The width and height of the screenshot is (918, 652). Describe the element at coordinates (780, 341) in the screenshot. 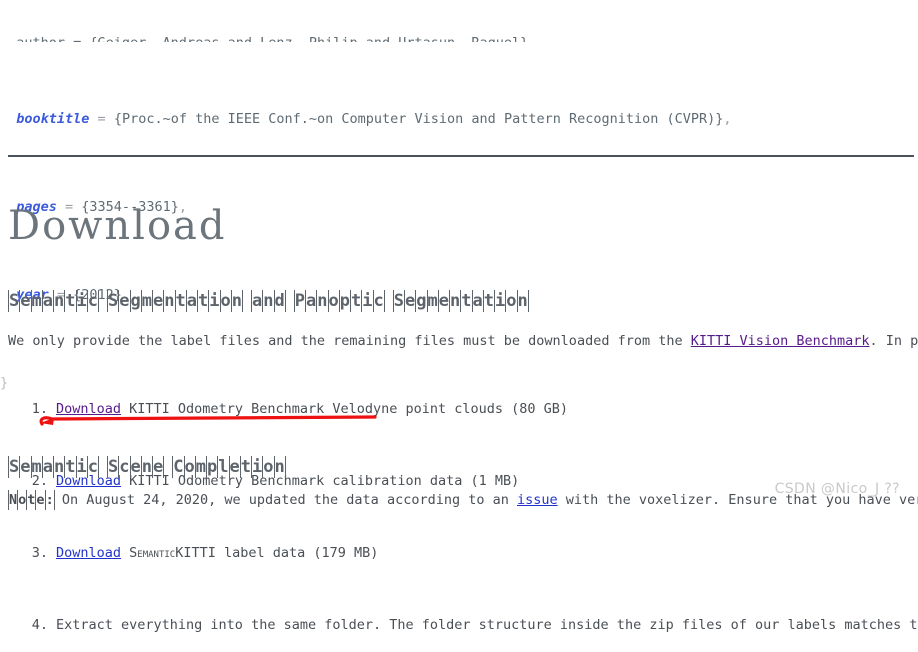

I see `kitti-vision-benchmark-link: KITTI Vision Benchmark` at that location.